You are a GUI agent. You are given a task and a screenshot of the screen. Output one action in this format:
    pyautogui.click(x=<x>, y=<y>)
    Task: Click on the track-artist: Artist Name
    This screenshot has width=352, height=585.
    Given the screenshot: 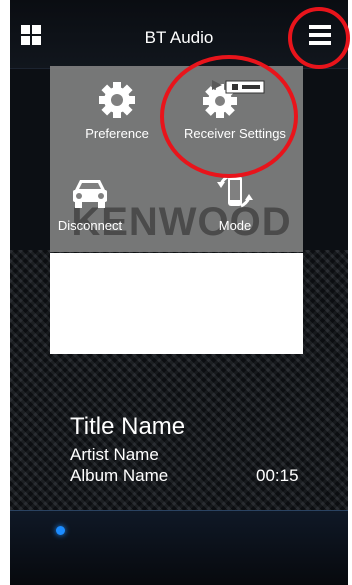 What is the action you would take?
    pyautogui.click(x=114, y=454)
    